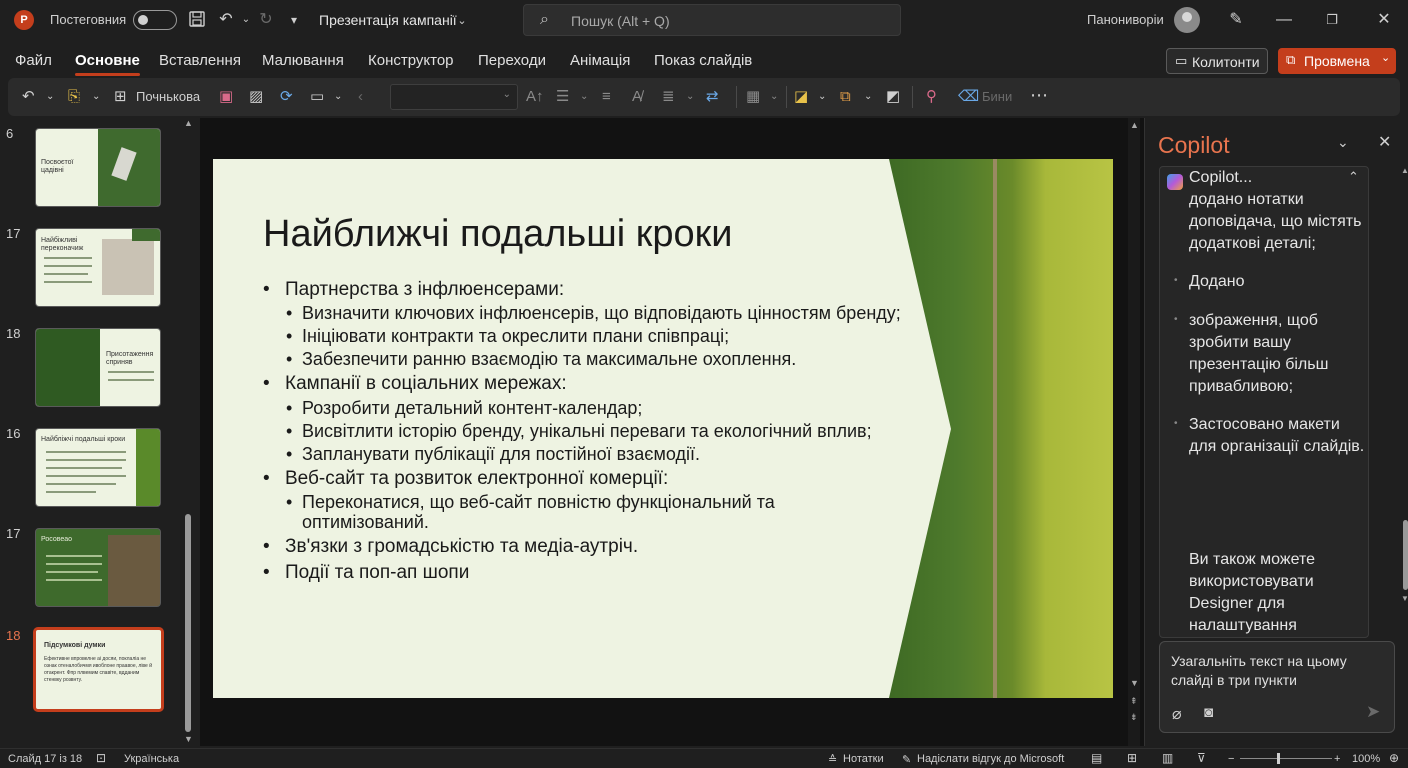  Describe the element at coordinates (462, 21) in the screenshot. I see `doc-title-chevron-icon: ⌄` at that location.